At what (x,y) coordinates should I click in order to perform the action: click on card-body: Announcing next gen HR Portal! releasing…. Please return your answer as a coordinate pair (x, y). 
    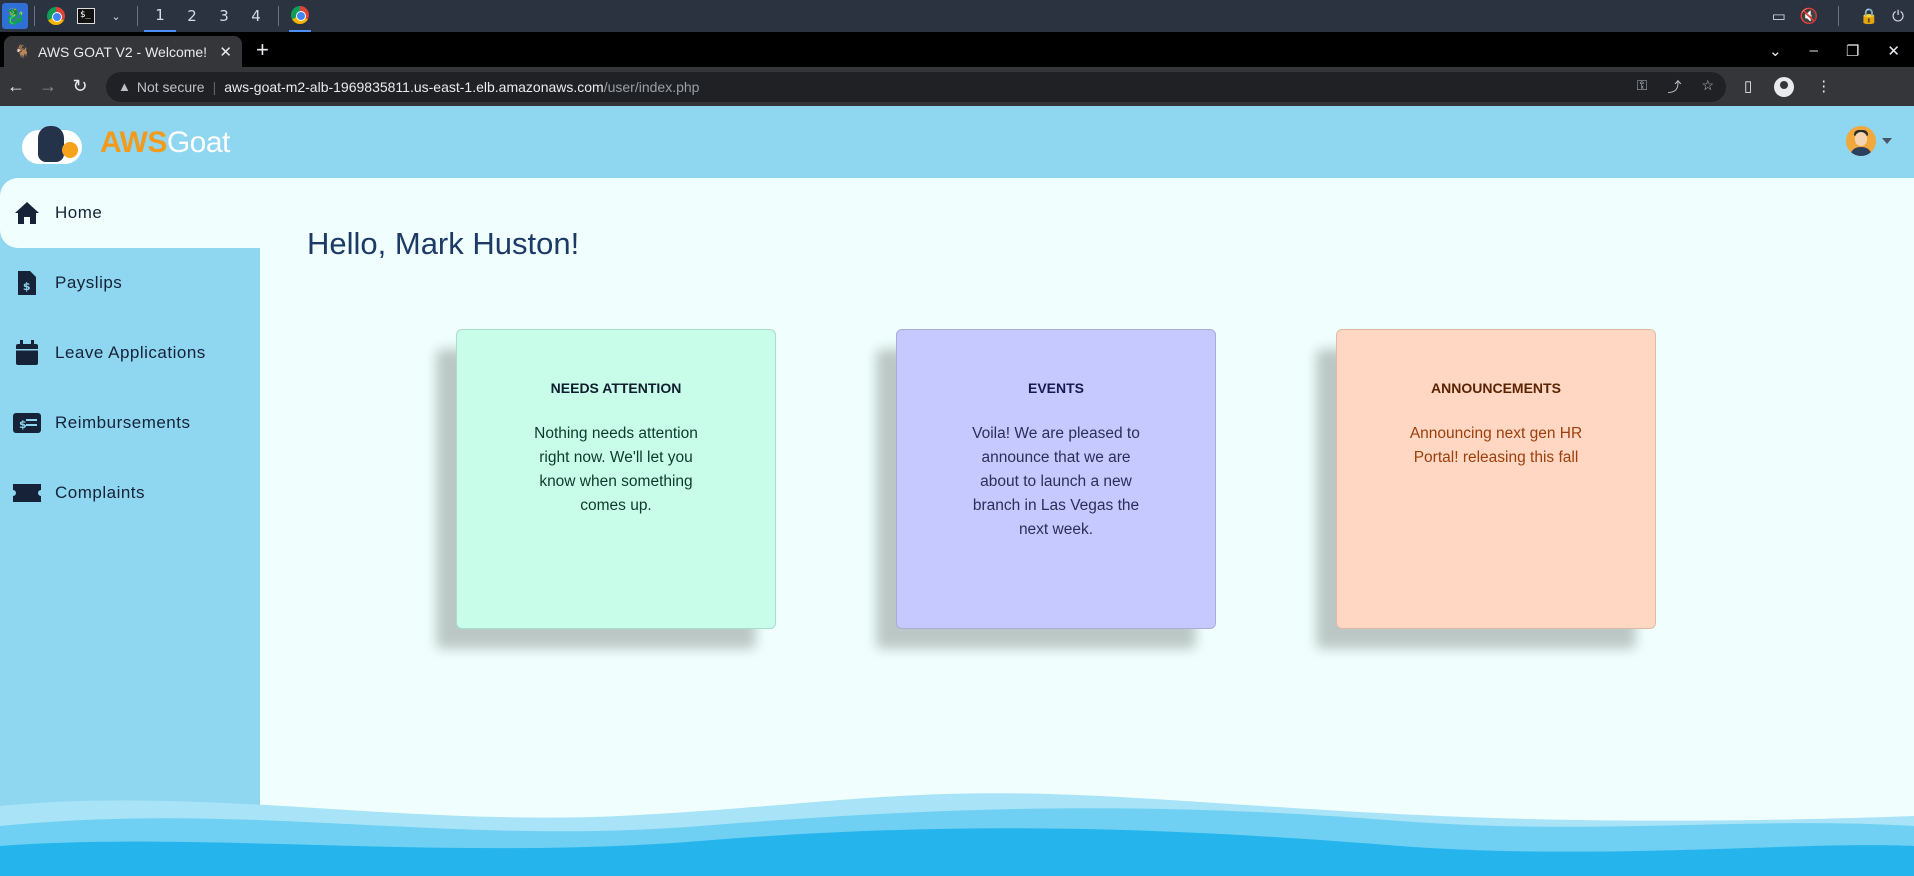
    Looking at the image, I should click on (1496, 445).